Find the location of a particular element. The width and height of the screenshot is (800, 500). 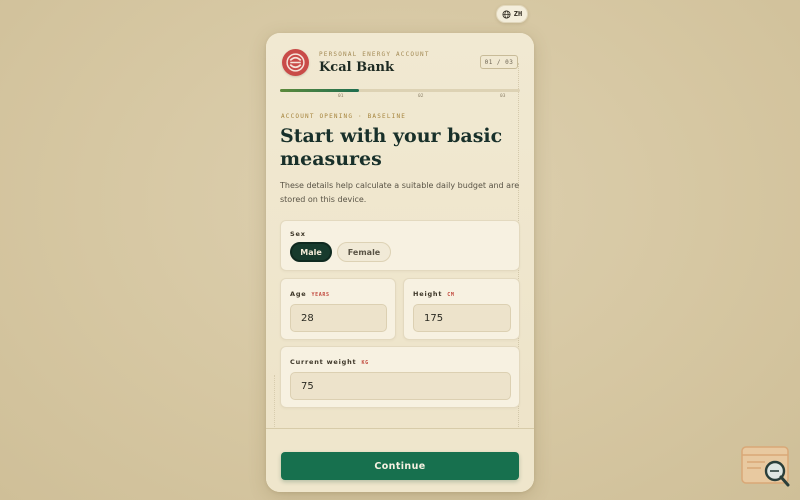

sex-label-text: Sex is located at coordinates (298, 234).